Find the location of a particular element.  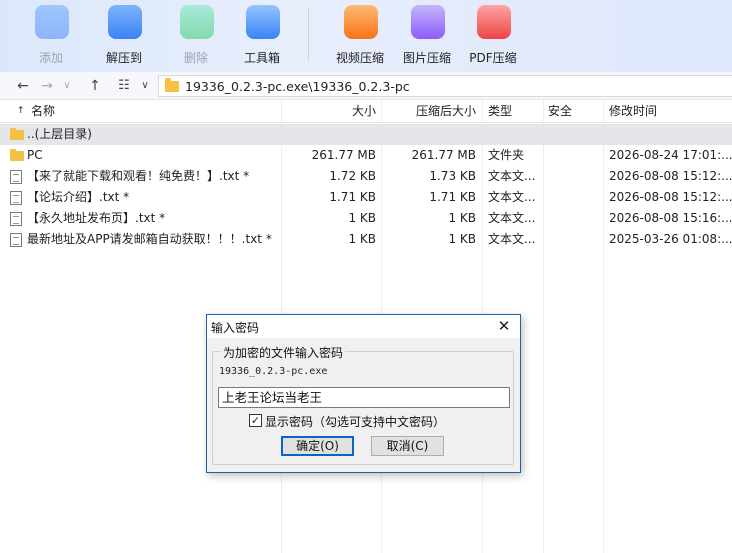

image-compress-button: 图片压缩 is located at coordinates (427, 35).